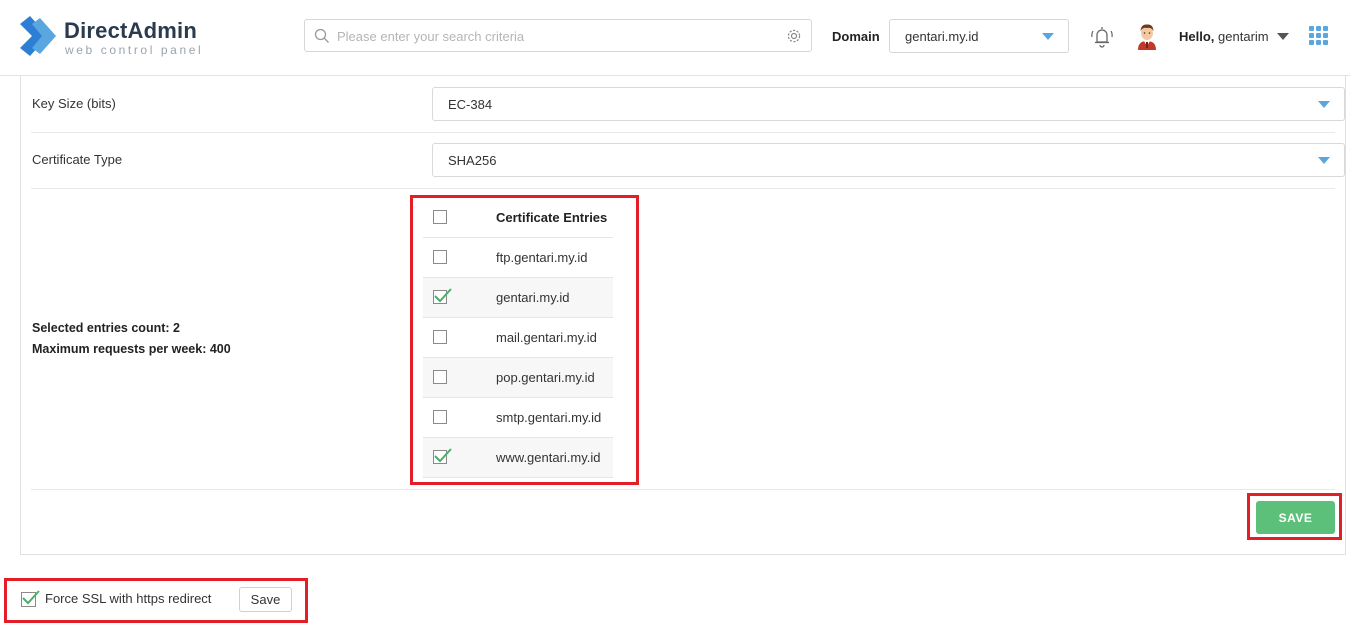 The image size is (1350, 628). What do you see at coordinates (1319, 36) in the screenshot?
I see `apps-grid-icon` at bounding box center [1319, 36].